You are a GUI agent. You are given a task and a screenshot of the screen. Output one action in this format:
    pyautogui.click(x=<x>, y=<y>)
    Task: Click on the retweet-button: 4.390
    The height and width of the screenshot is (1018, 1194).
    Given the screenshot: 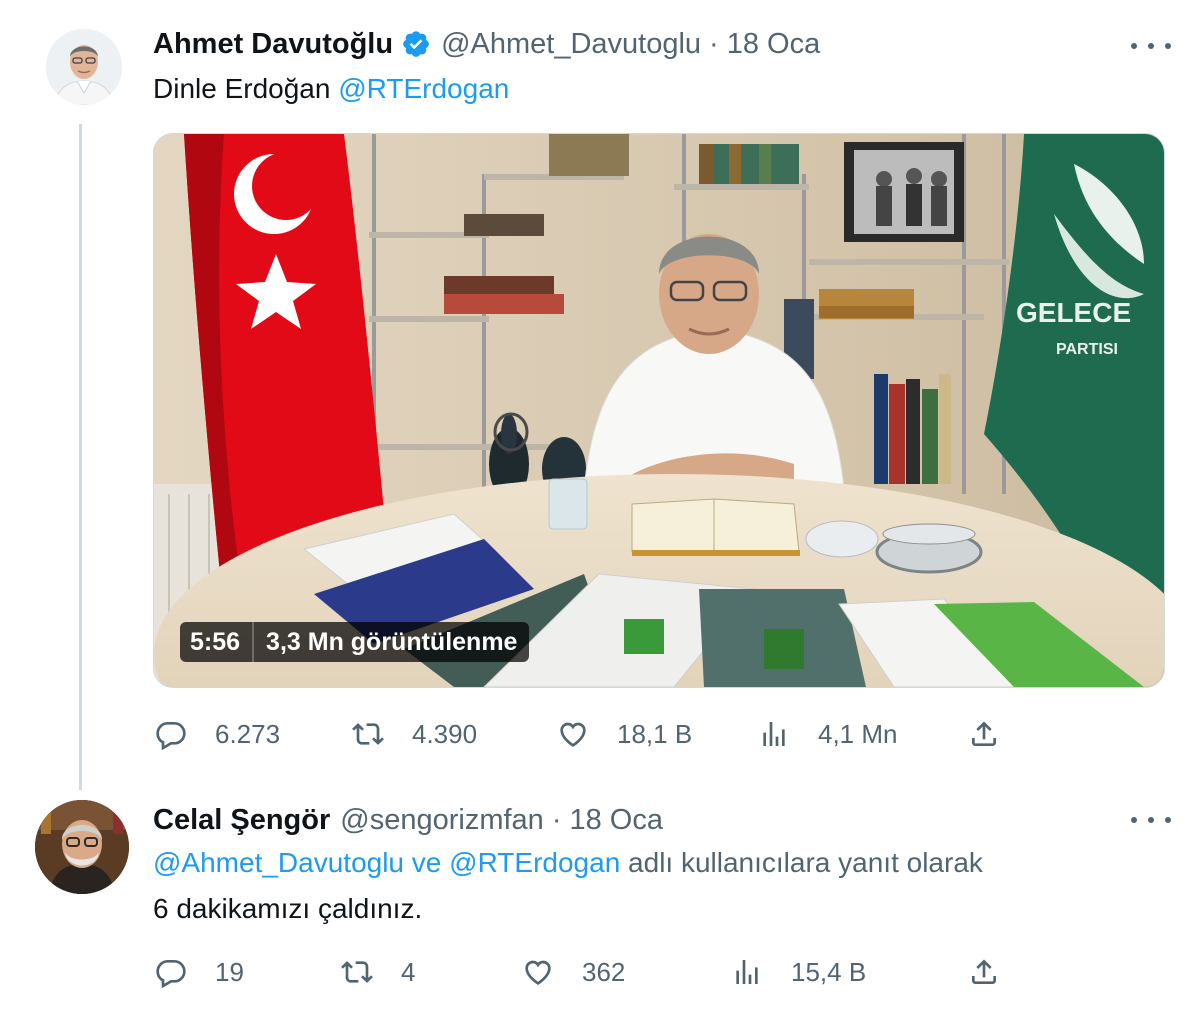 What is the action you would take?
    pyautogui.click(x=414, y=734)
    